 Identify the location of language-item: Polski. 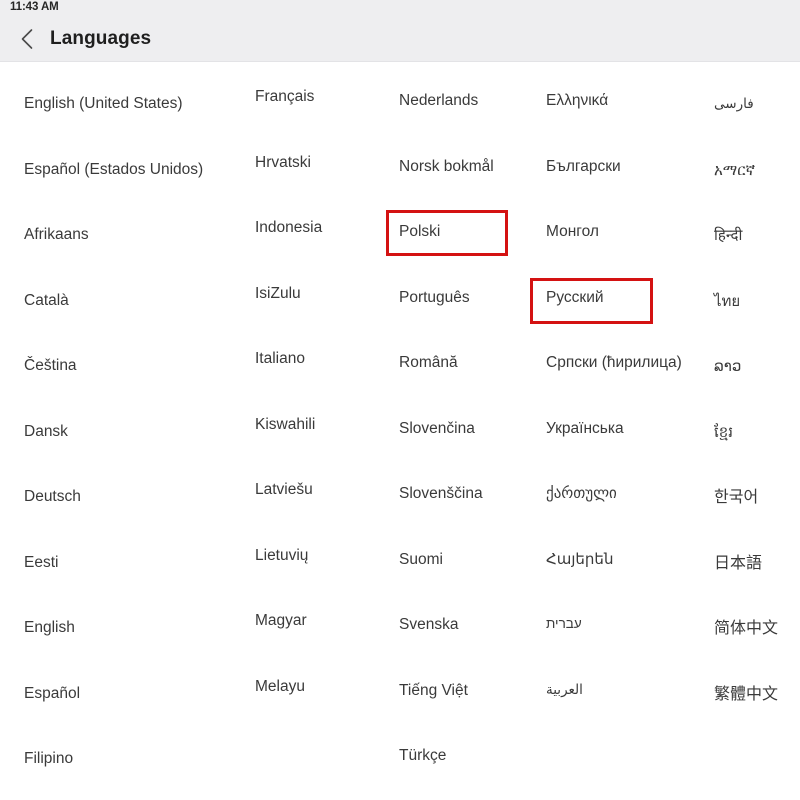
(419, 232).